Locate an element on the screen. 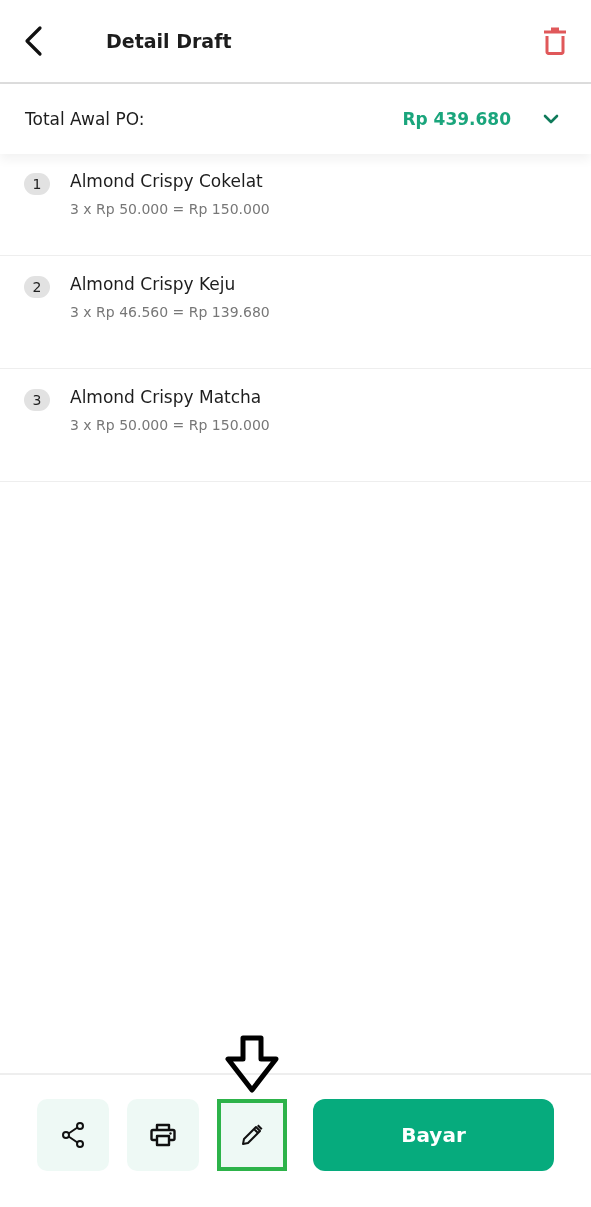 This screenshot has height=1207, width=591. item-number: 3 is located at coordinates (37, 400).